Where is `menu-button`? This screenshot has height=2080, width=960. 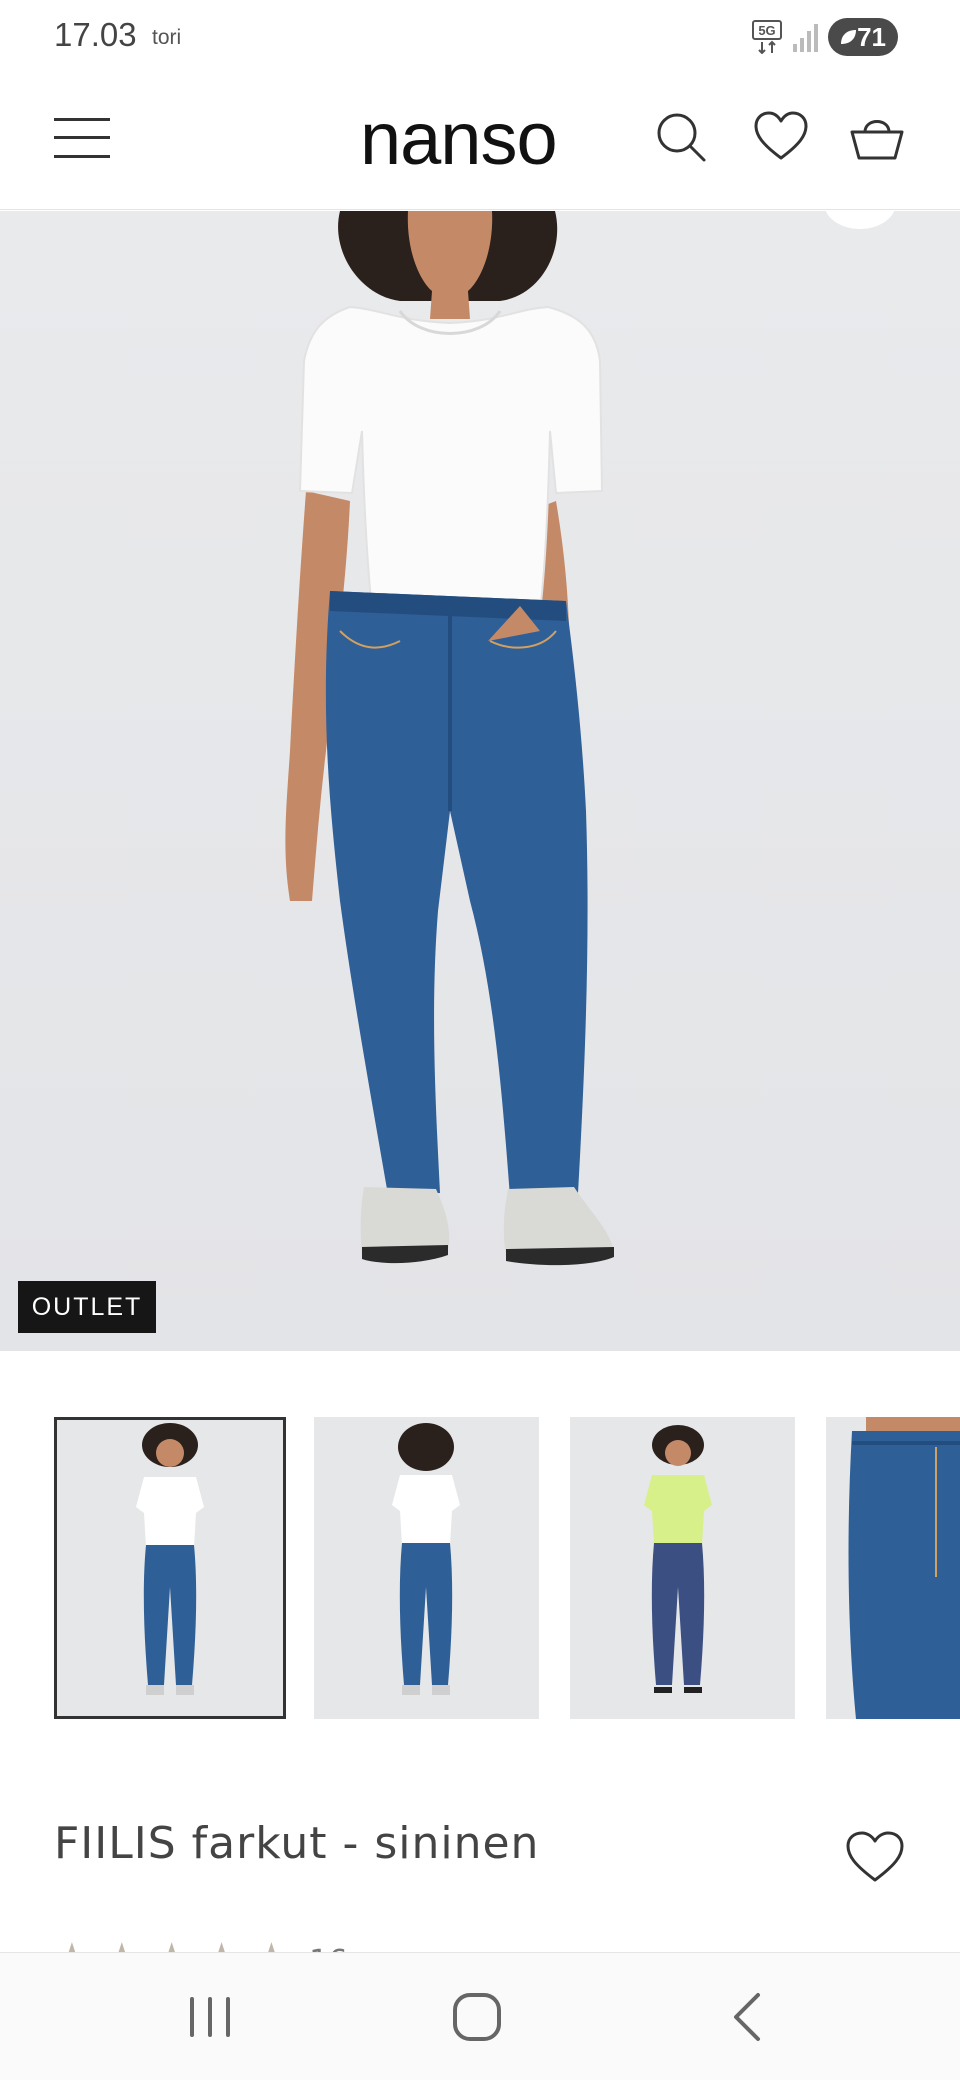
menu-button is located at coordinates (82, 139).